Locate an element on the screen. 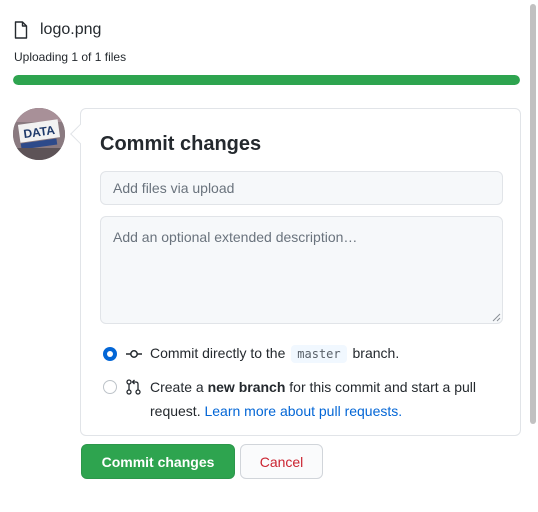  uploaded-file-row: logo.png is located at coordinates (57, 30).